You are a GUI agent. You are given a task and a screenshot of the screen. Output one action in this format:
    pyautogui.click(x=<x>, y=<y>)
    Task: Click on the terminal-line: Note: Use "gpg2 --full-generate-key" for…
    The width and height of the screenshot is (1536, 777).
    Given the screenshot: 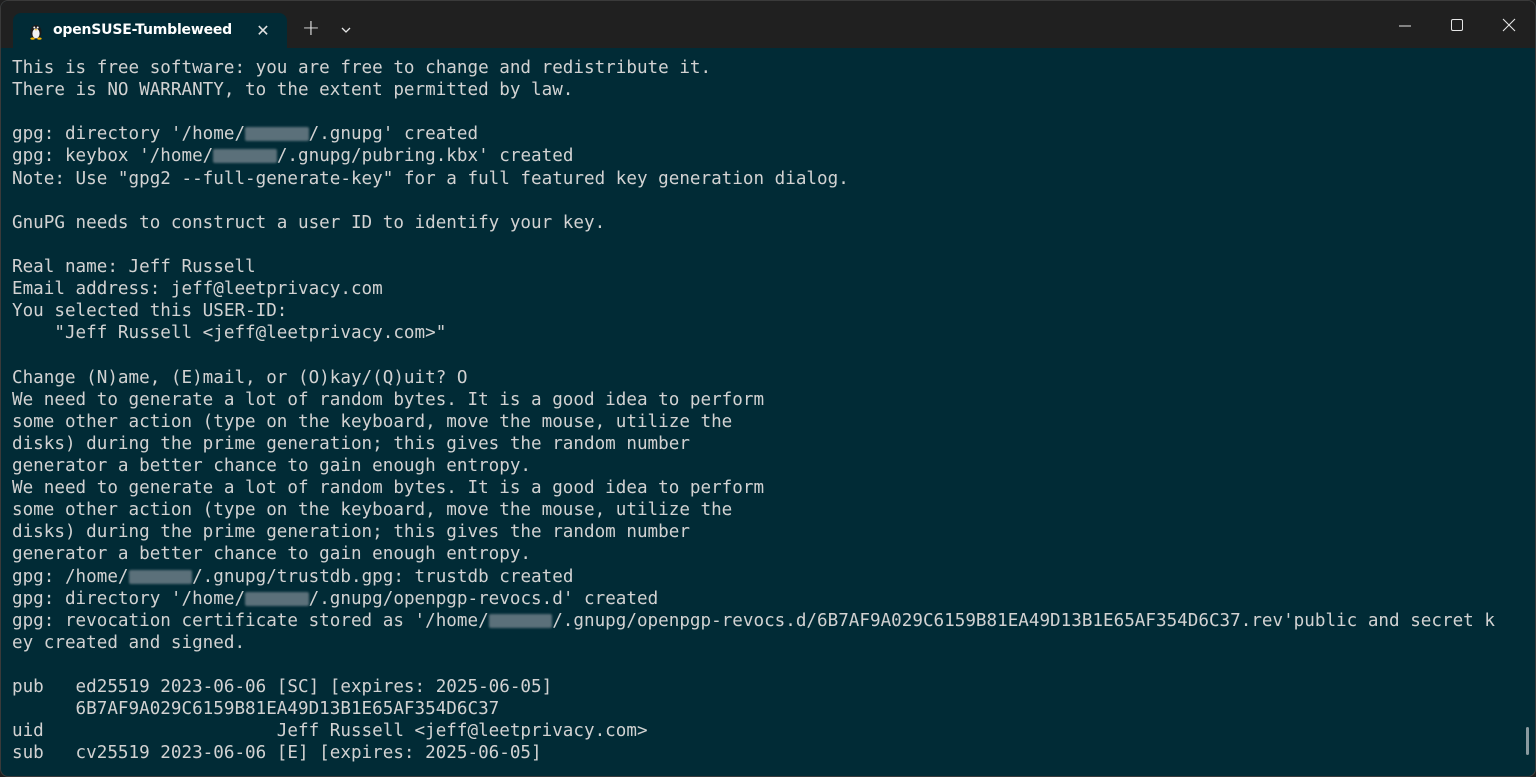 What is the action you would take?
    pyautogui.click(x=767, y=179)
    